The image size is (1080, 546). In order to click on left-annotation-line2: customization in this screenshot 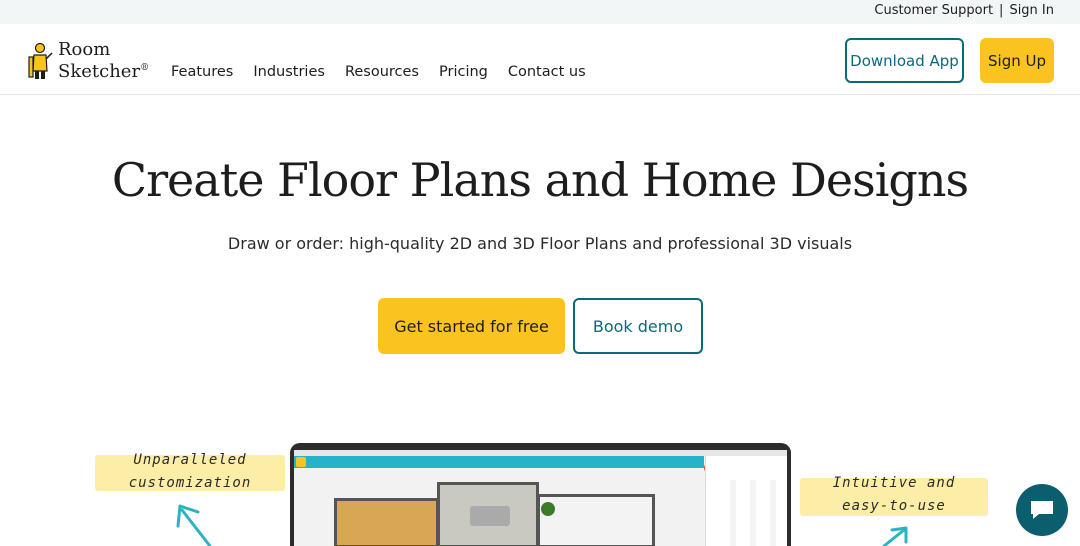, I will do `click(190, 483)`.